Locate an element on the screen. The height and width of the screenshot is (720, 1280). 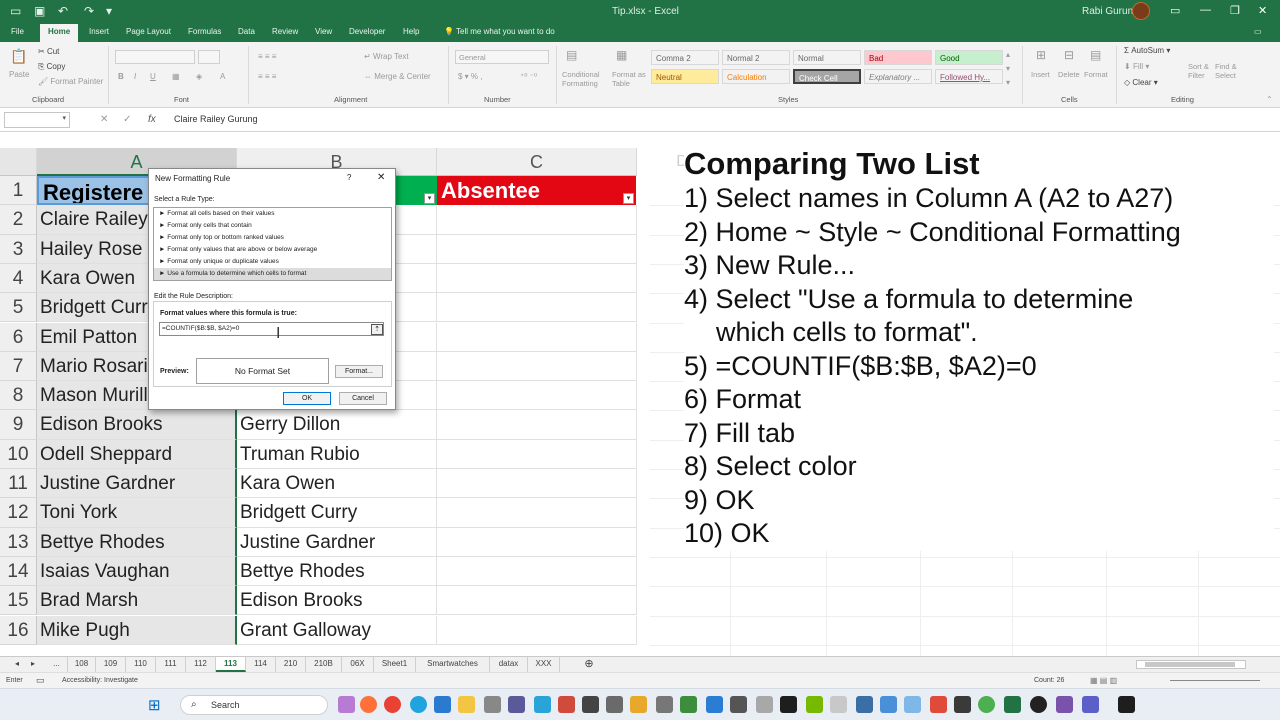
delete-cells-icon: ⊟ is located at coordinates (1069, 55).